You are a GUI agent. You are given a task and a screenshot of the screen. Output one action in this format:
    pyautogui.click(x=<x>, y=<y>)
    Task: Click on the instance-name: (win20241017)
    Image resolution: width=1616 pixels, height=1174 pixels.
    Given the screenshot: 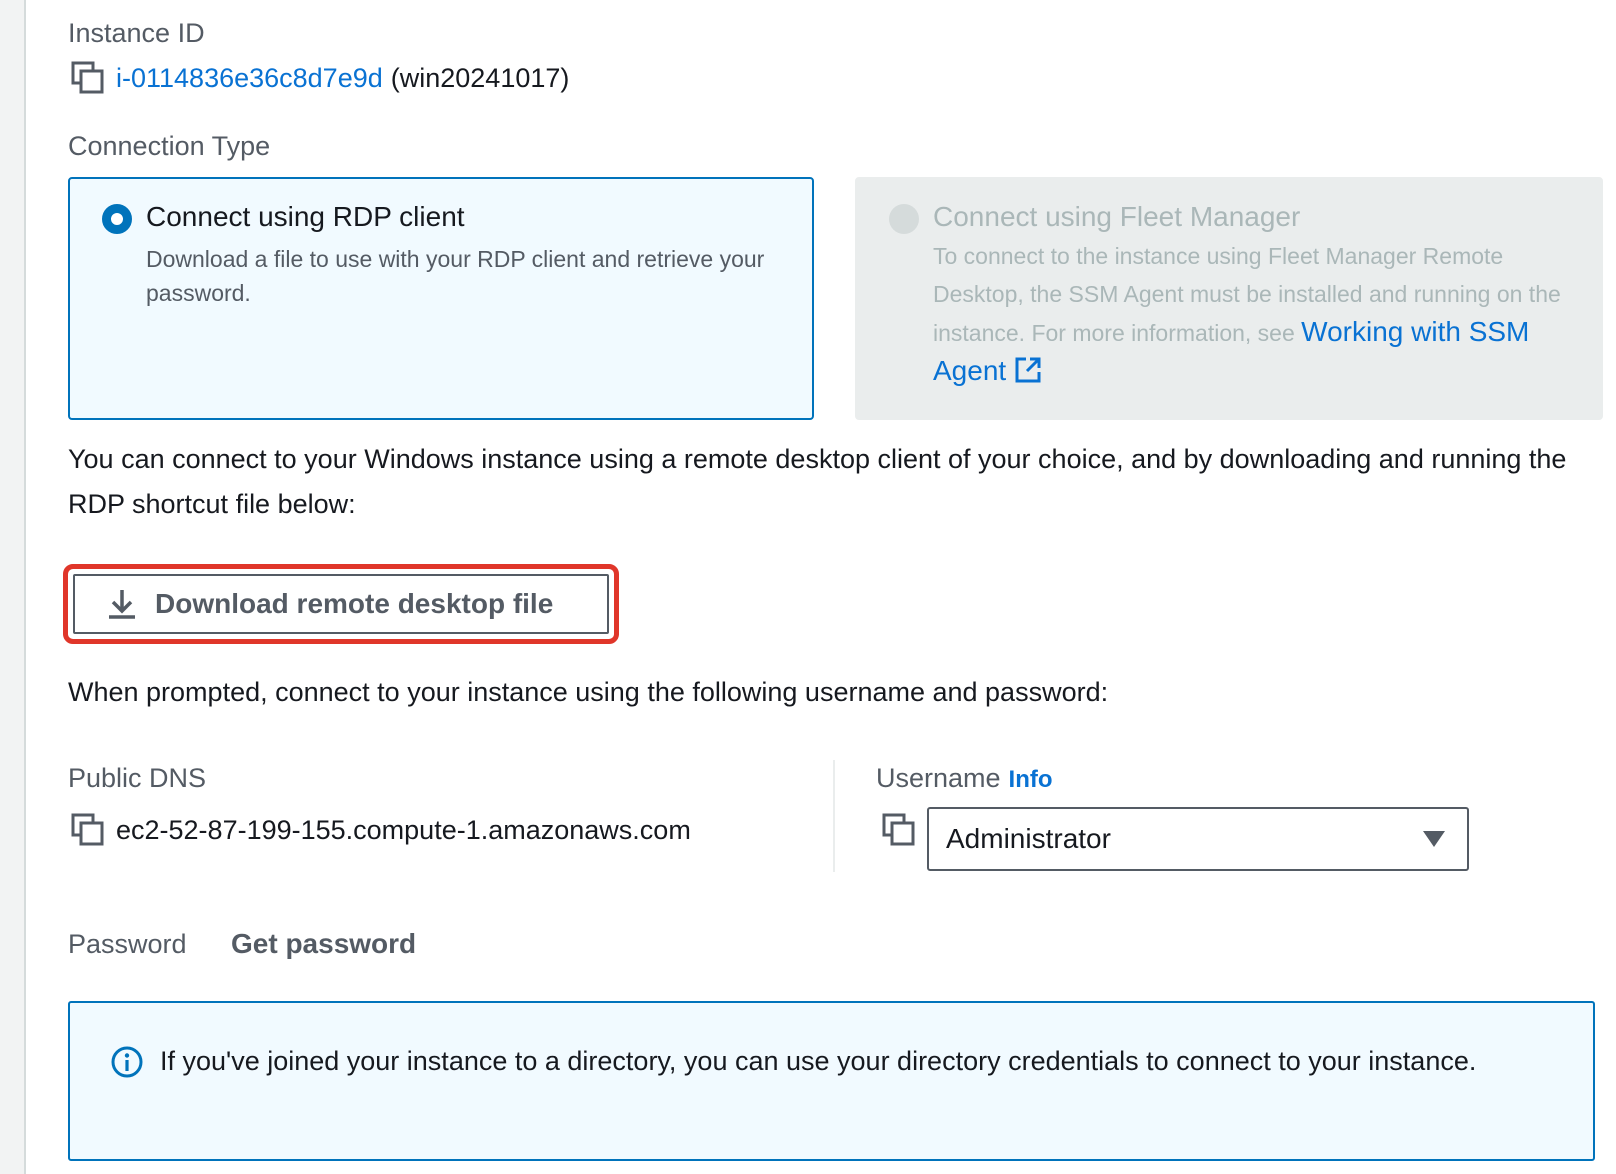 What is the action you would take?
    pyautogui.click(x=480, y=77)
    